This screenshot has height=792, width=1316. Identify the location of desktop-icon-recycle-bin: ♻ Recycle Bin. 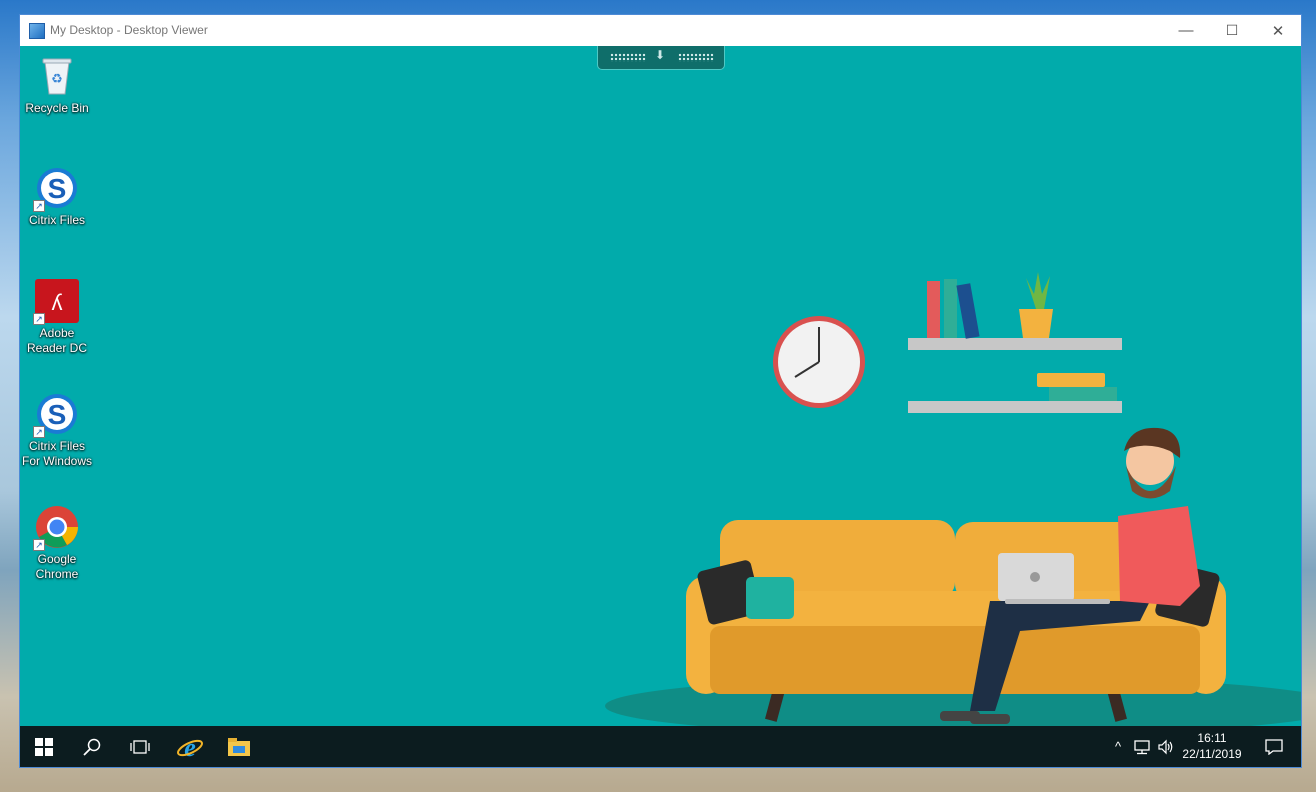
(58, 85).